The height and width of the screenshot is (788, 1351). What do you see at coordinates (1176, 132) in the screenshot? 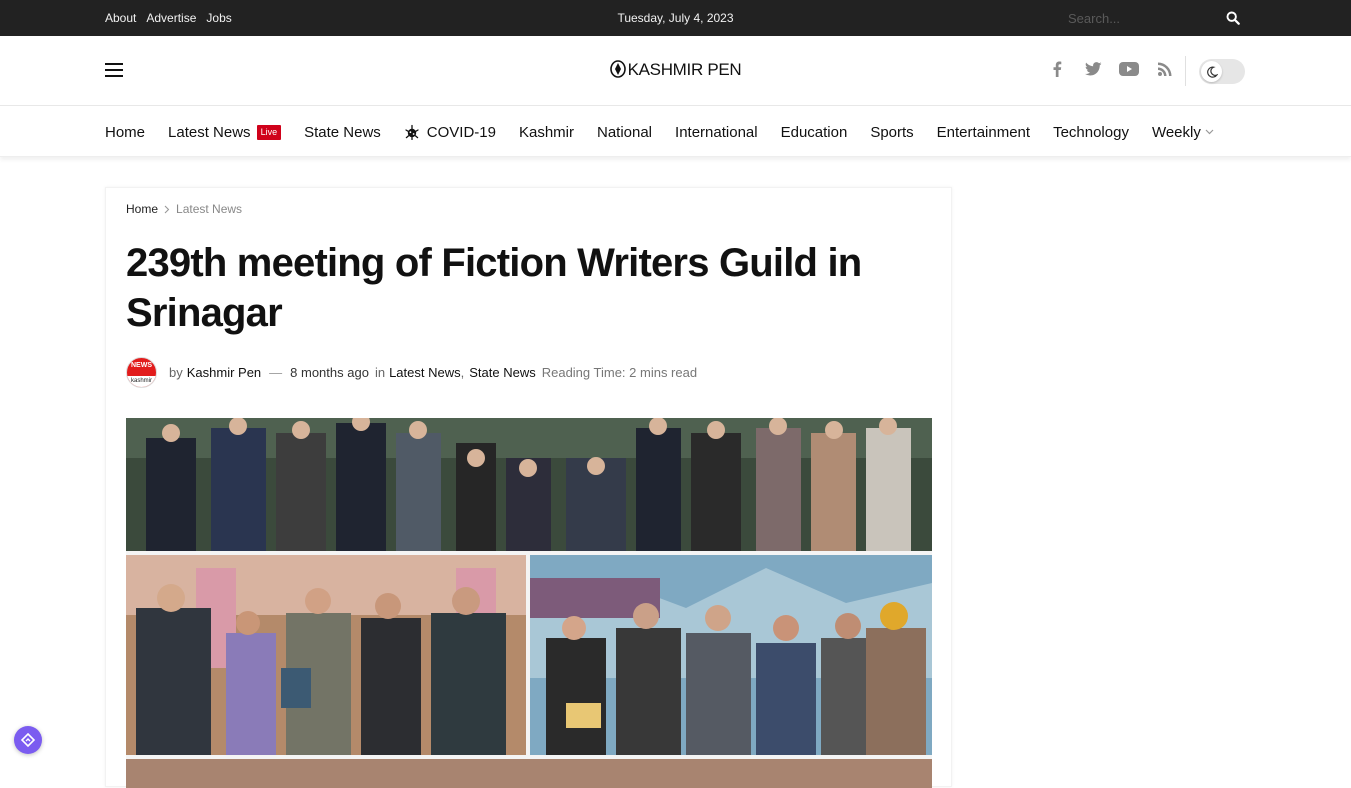
I see `nav-label: Weekly` at bounding box center [1176, 132].